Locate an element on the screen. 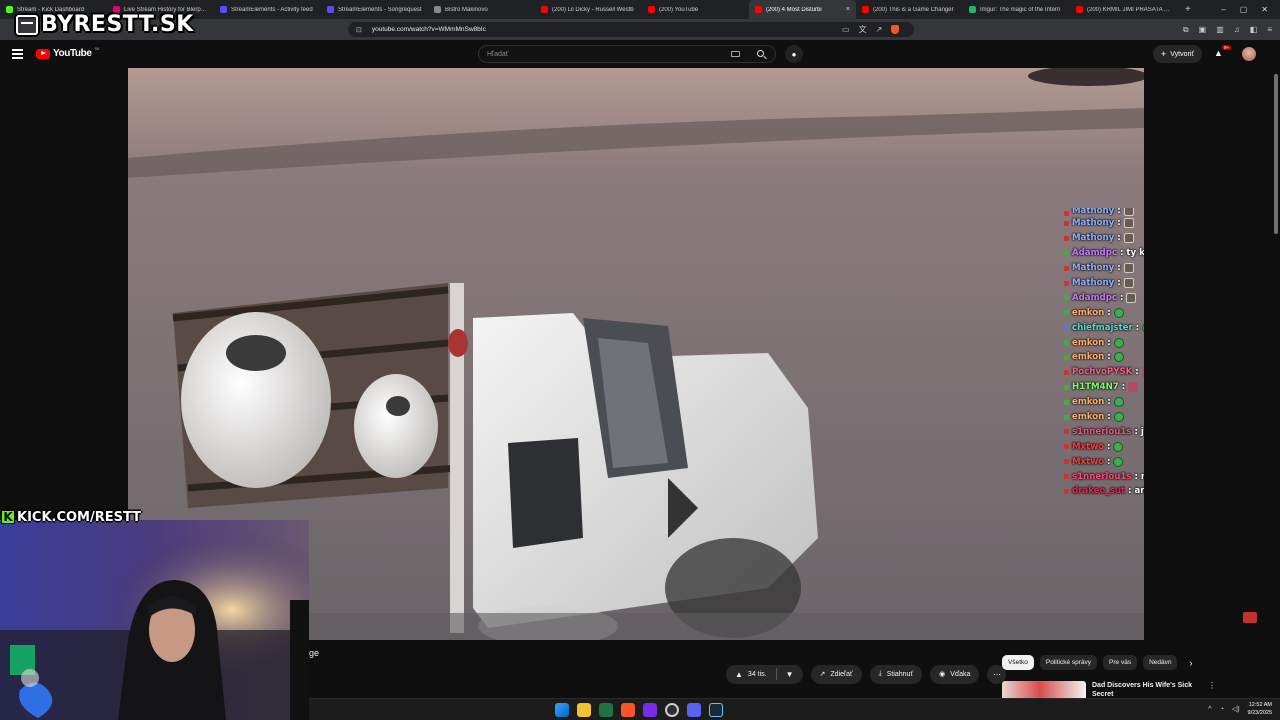 The width and height of the screenshot is (1280, 720). maximize-icon: ▢ is located at coordinates (1244, 9).